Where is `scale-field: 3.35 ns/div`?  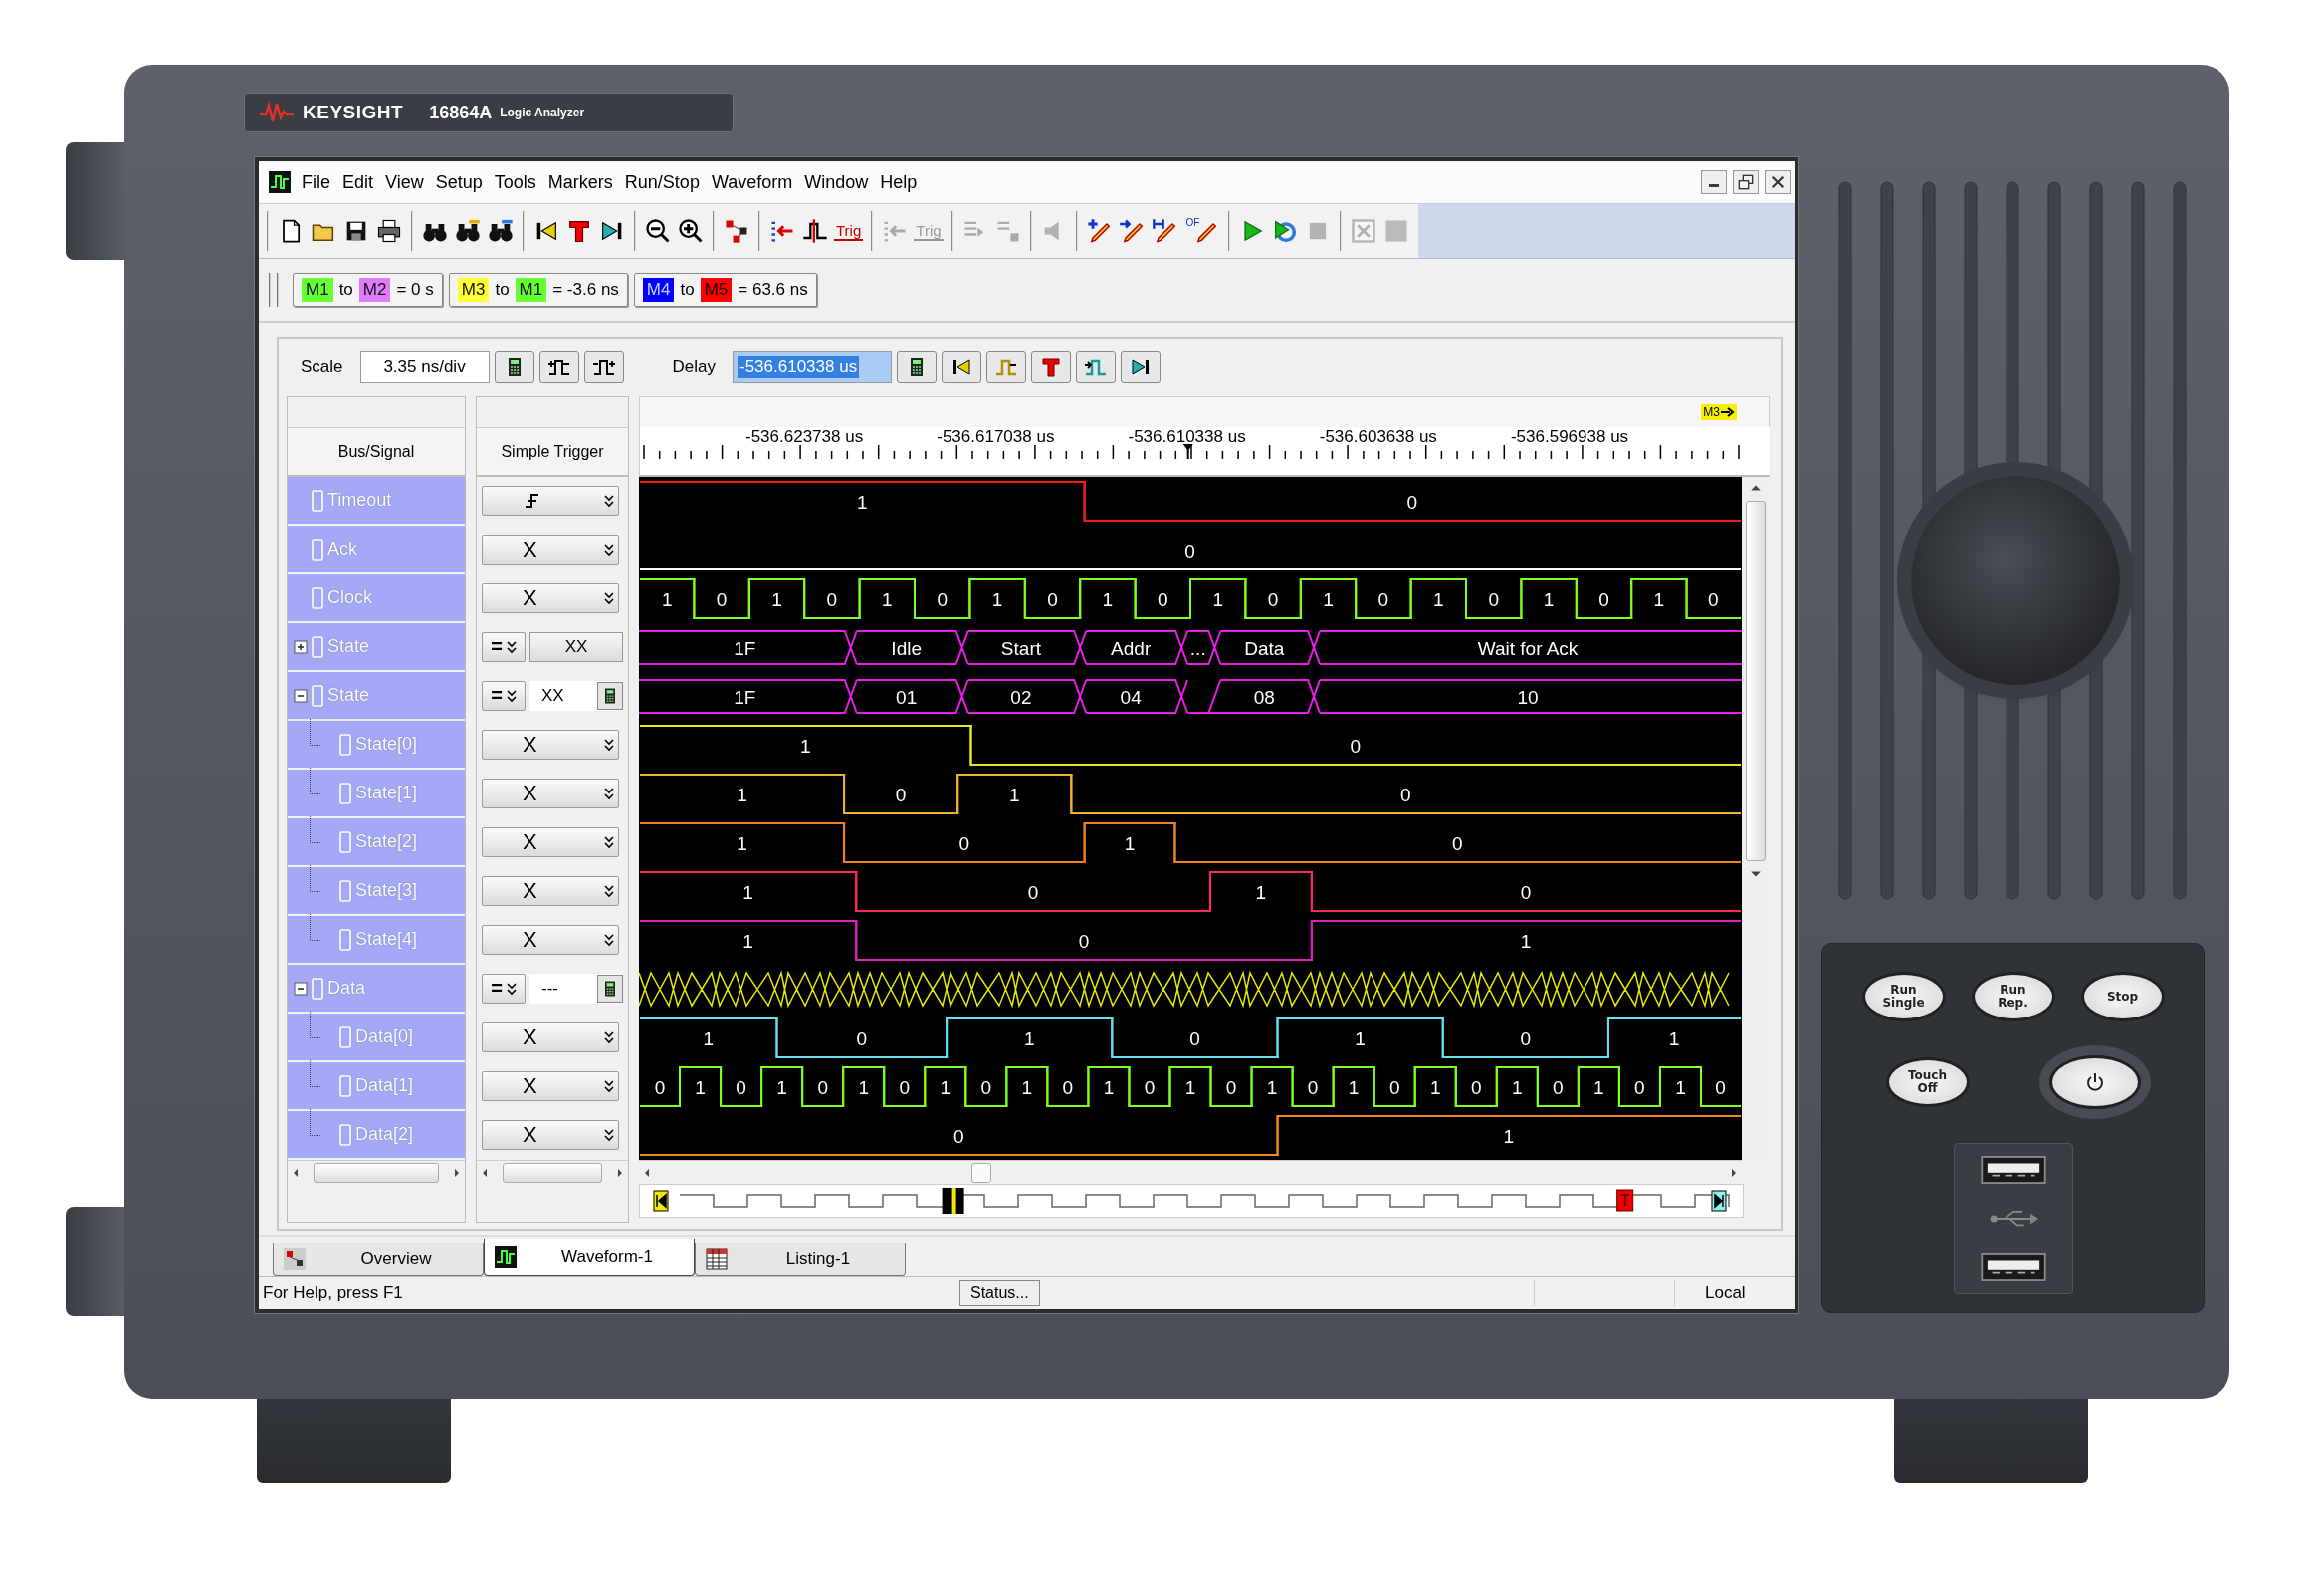 scale-field: 3.35 ns/div is located at coordinates (424, 367).